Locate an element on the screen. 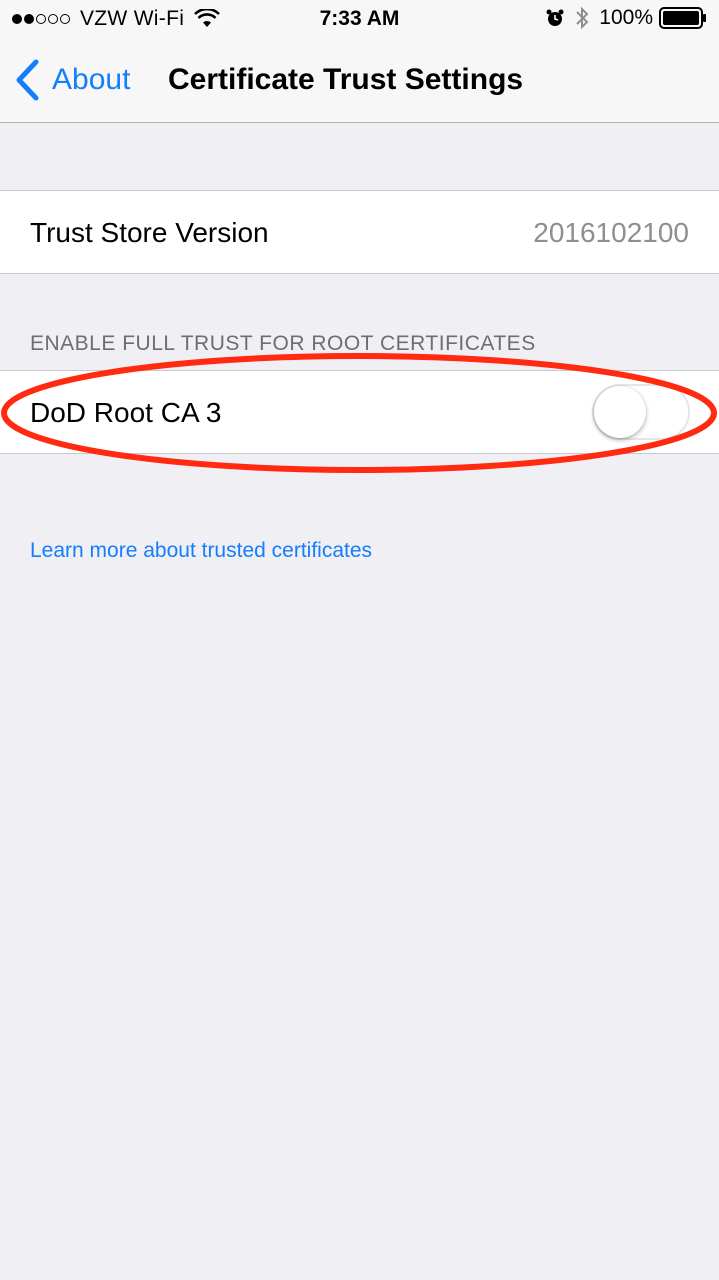 The image size is (719, 1280). battery-percent: 100% is located at coordinates (626, 17).